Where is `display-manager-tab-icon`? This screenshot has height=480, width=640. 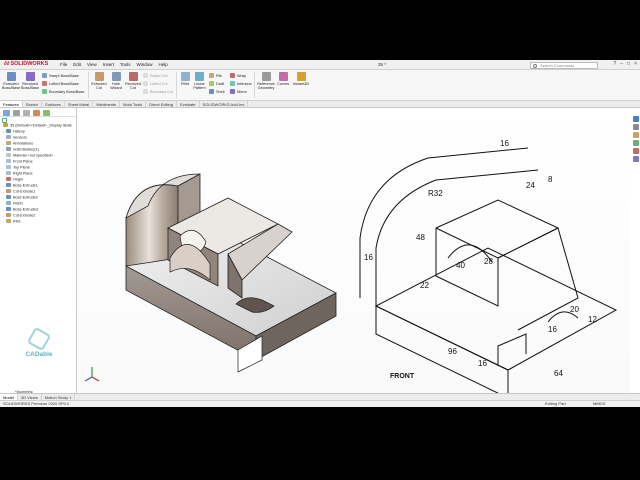
display-manager-tab-icon is located at coordinates (46, 113).